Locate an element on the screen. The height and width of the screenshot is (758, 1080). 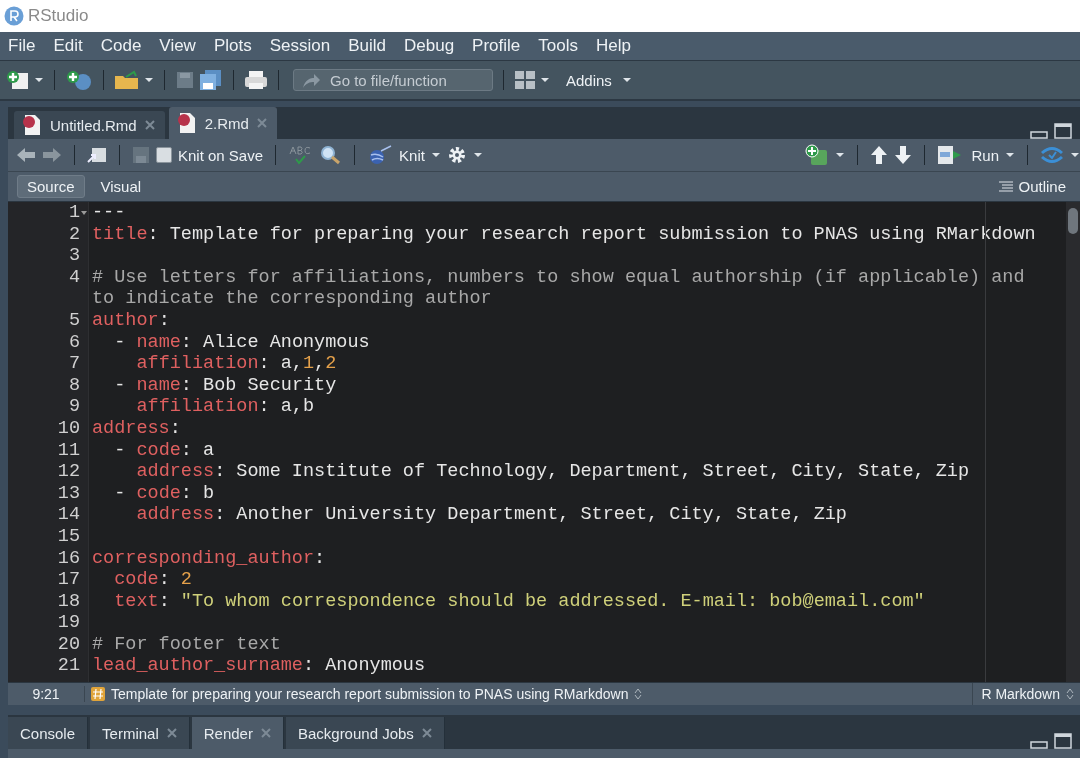
window-title: RStudio is located at coordinates (58, 16).